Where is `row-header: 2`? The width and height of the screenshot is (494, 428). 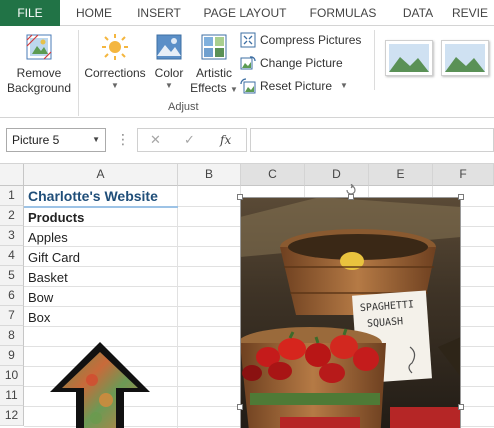 row-header: 2 is located at coordinates (12, 216).